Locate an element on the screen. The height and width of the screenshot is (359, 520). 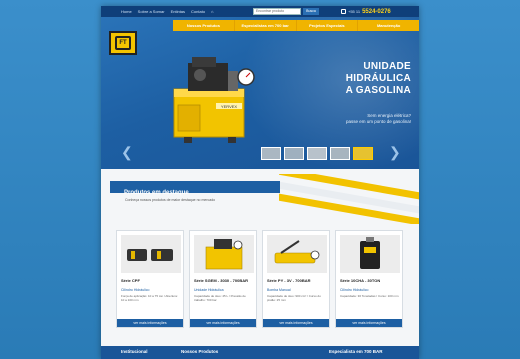
search-button: Busca is located at coordinates (311, 11).